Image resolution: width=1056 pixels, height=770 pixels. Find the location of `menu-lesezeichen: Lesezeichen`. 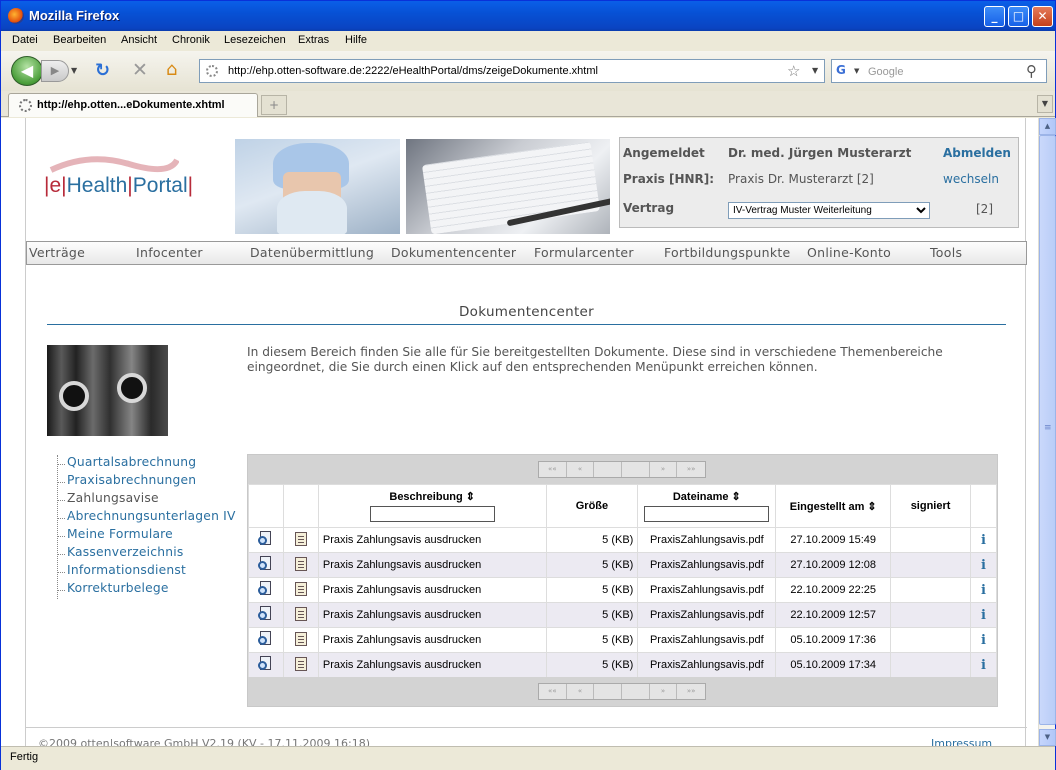

menu-lesezeichen: Lesezeichen is located at coordinates (255, 40).